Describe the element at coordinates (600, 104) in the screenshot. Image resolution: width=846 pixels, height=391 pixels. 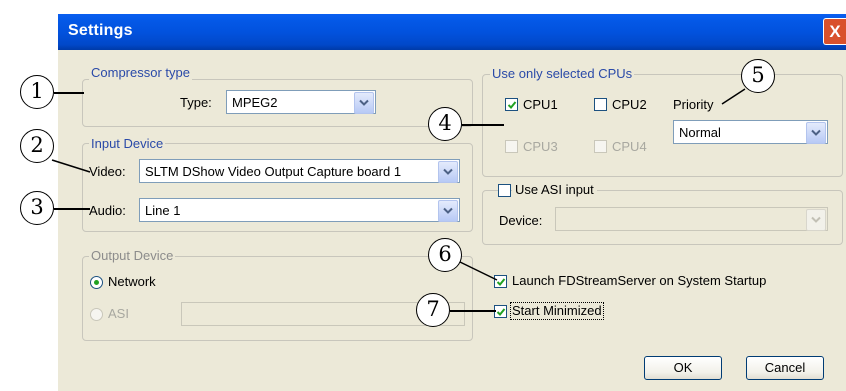
I see `cpu2-checkbox` at that location.